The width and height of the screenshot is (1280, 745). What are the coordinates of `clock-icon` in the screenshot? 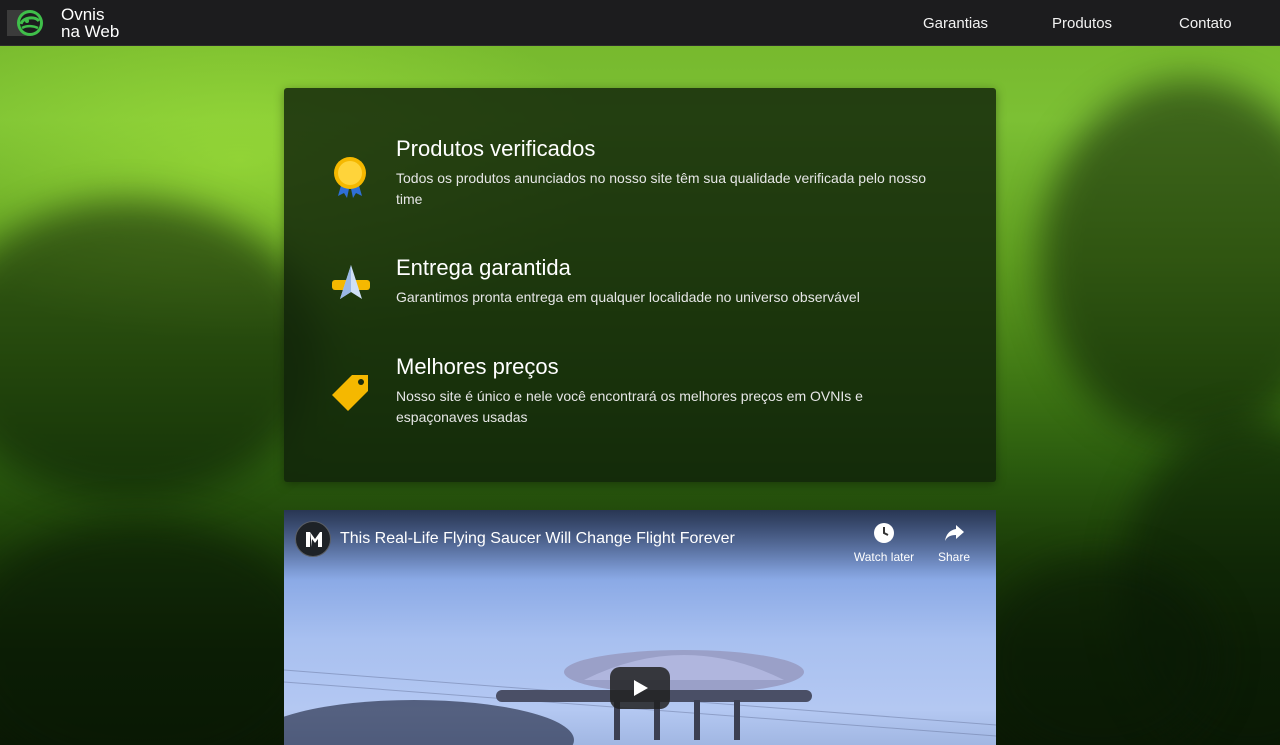 It's located at (884, 533).